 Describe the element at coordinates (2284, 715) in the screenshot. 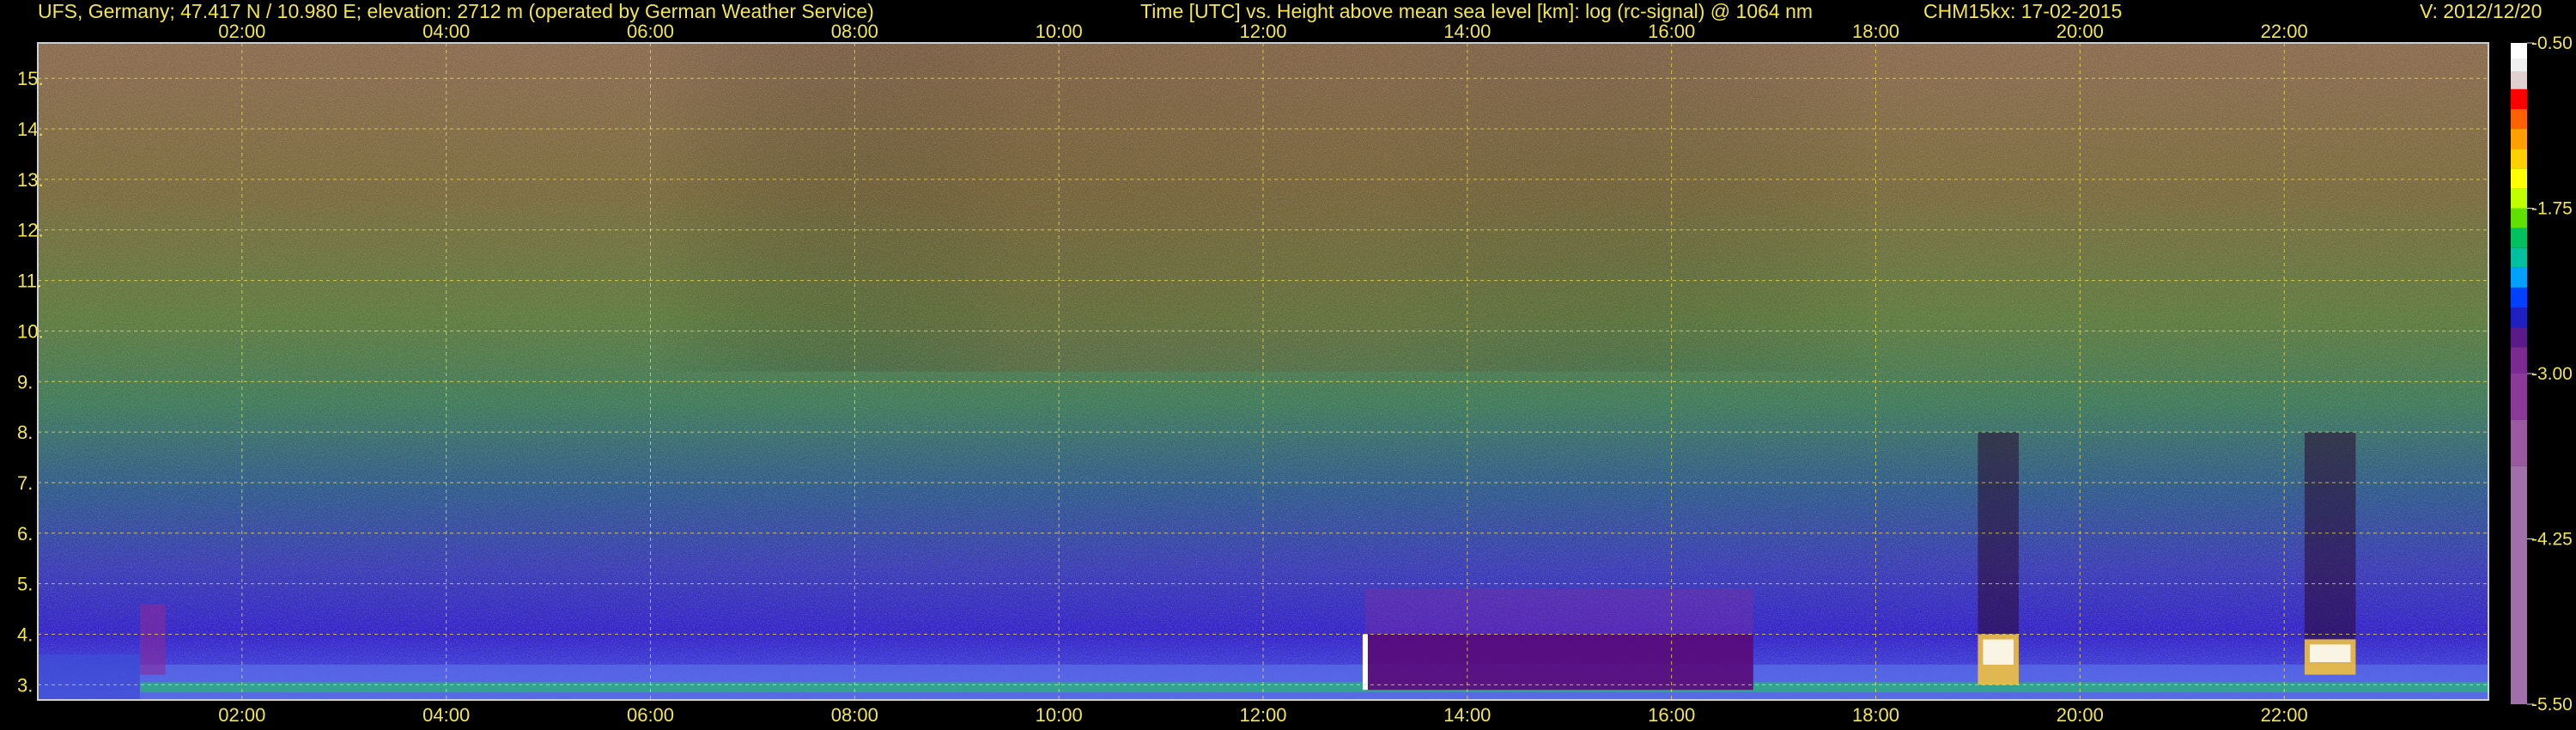

I see `x-tick-label-bottom: 22:00` at that location.